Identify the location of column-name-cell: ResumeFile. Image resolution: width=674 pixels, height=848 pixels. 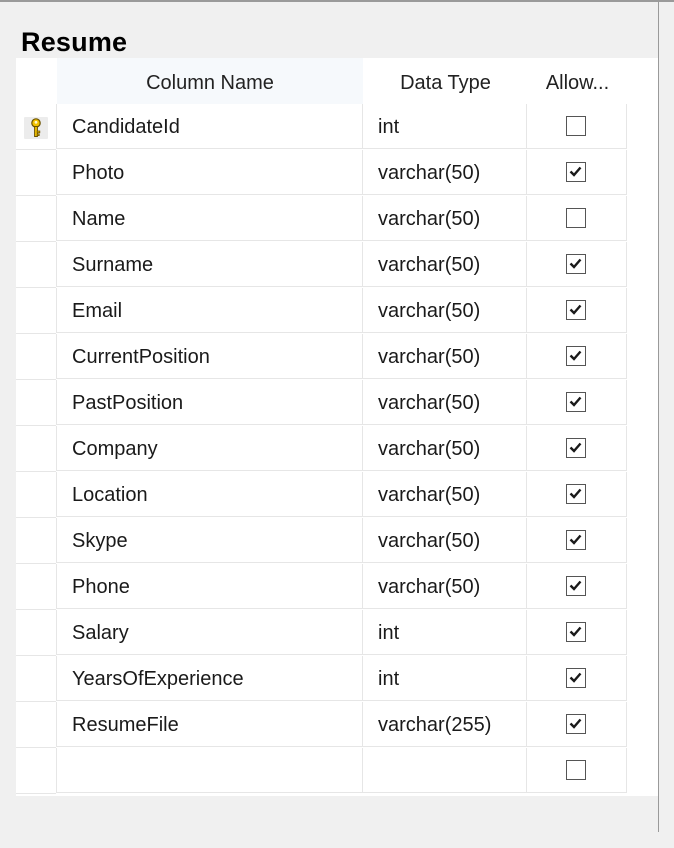
(209, 724).